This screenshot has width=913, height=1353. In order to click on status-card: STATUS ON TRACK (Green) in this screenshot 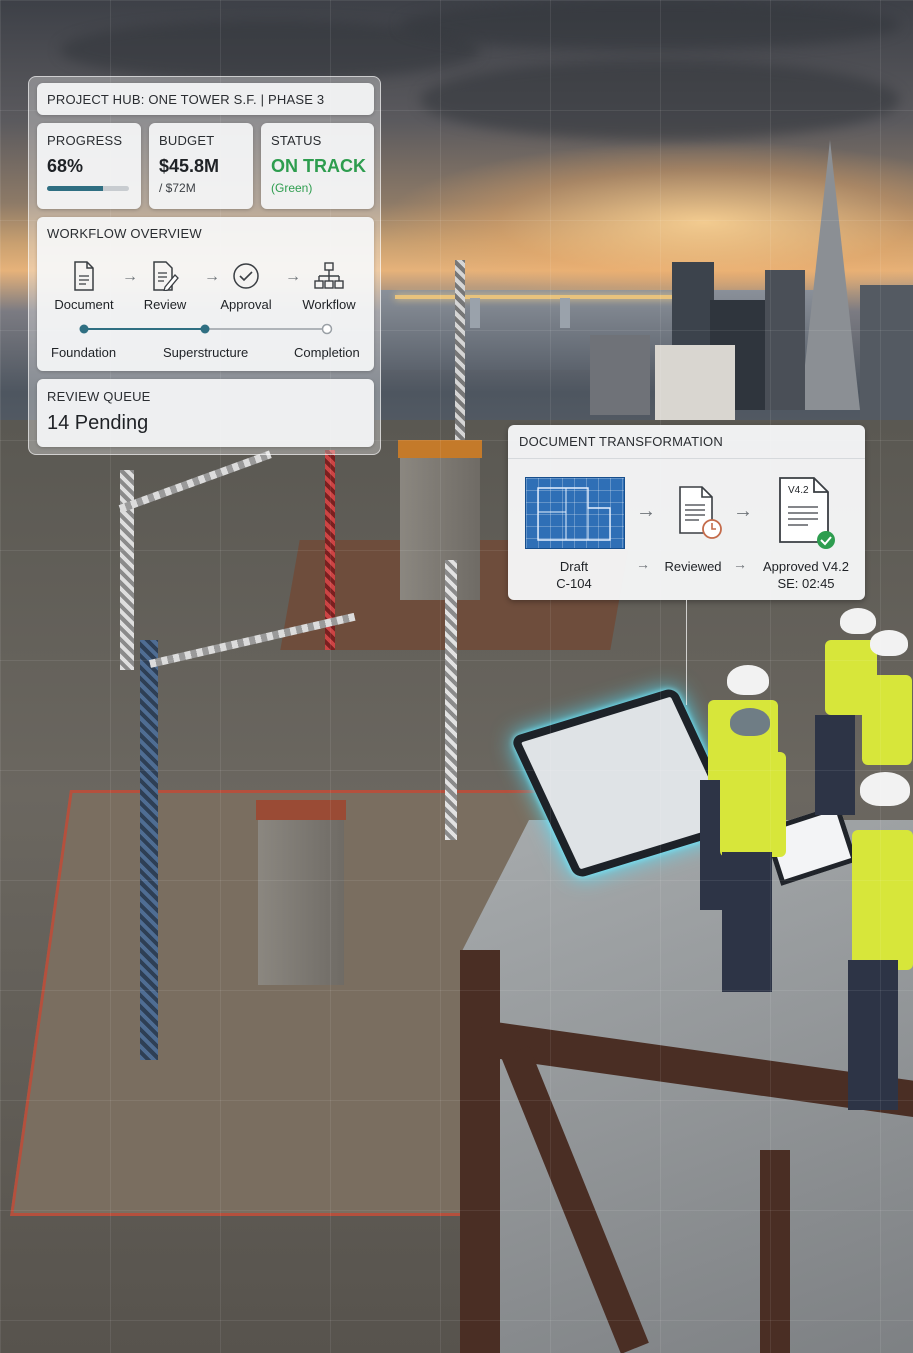, I will do `click(317, 166)`.